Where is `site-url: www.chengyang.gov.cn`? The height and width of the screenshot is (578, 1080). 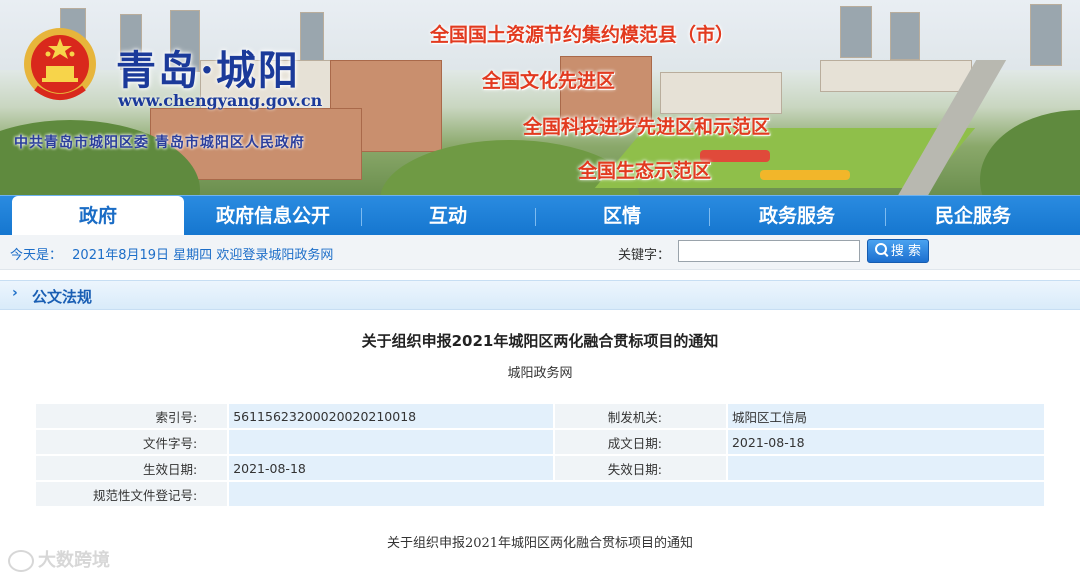
site-url: www.chengyang.gov.cn is located at coordinates (220, 100).